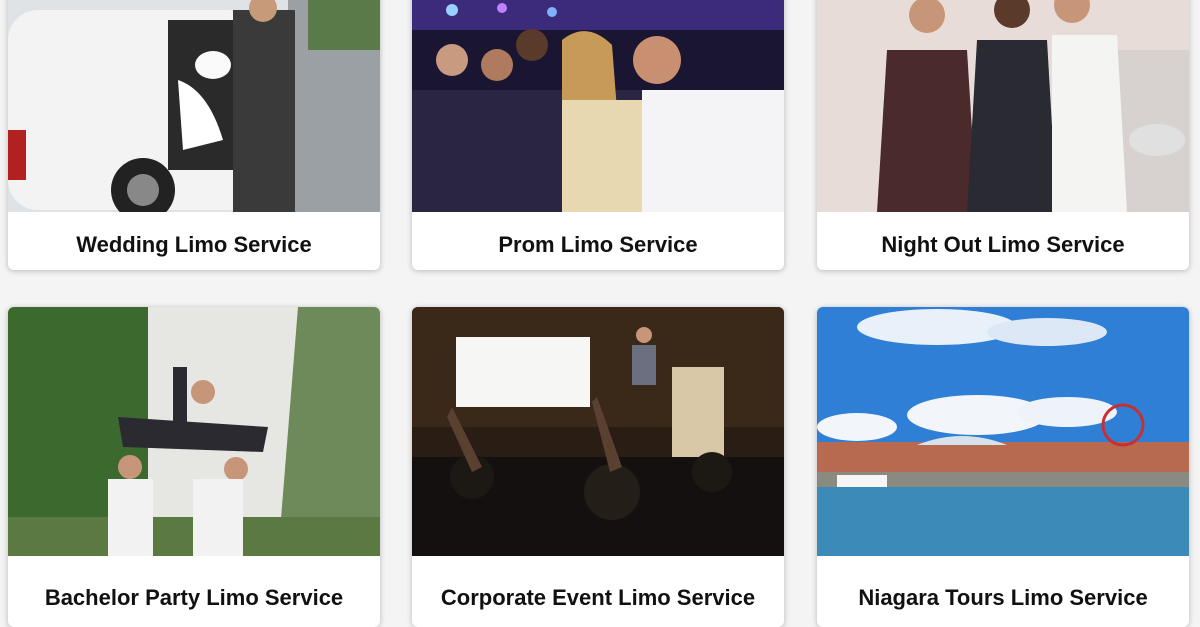 Image resolution: width=1200 pixels, height=627 pixels. Describe the element at coordinates (1003, 598) in the screenshot. I see `card-title: Niagara Tours Limo Service` at that location.